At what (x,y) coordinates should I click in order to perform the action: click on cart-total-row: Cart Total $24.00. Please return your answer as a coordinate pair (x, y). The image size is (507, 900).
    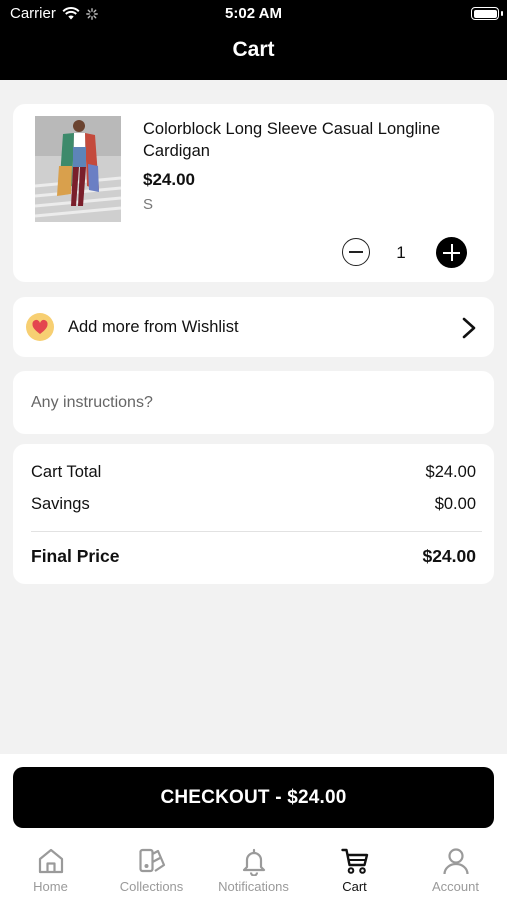
    Looking at the image, I should click on (253, 472).